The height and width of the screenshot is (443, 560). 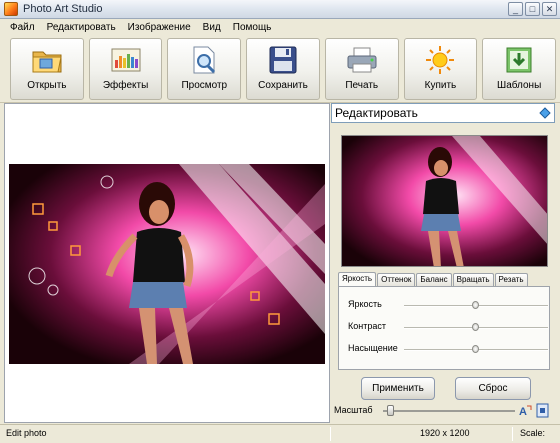 What do you see at coordinates (362, 85) in the screenshot?
I see `print-label: Печать` at bounding box center [362, 85].